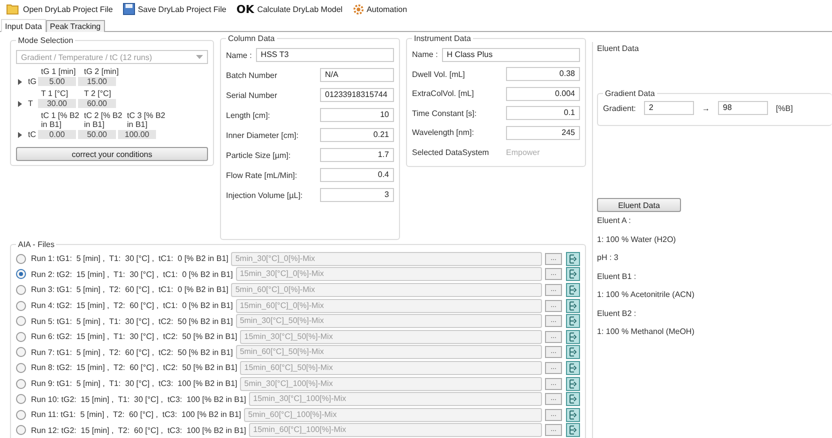 The width and height of the screenshot is (832, 438). Describe the element at coordinates (543, 113) in the screenshot. I see `input-field: 0.1` at that location.